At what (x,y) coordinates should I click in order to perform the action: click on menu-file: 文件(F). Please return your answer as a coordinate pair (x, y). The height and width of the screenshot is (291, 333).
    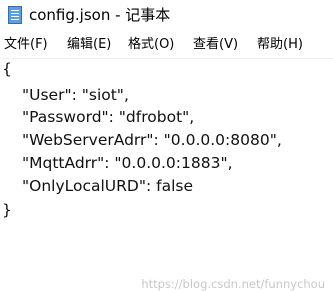
    Looking at the image, I should click on (26, 45).